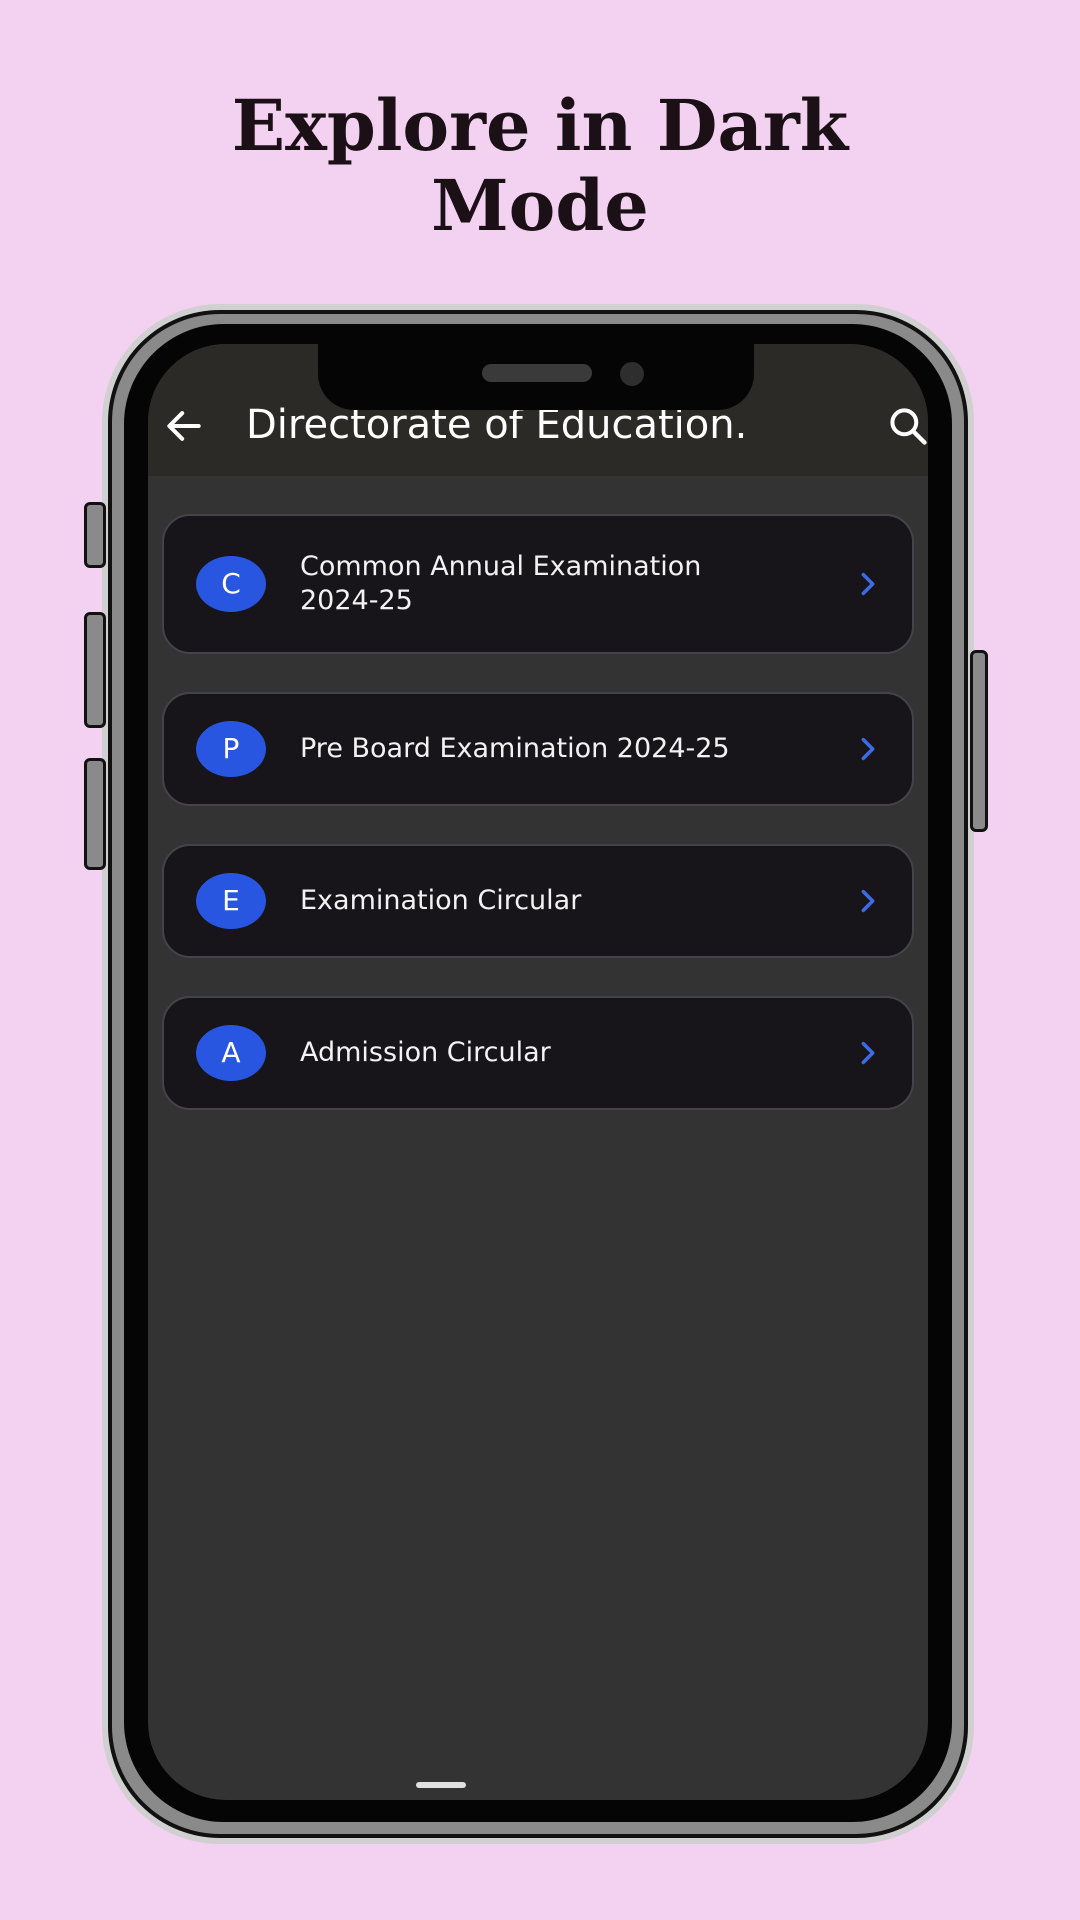 Image resolution: width=1080 pixels, height=1920 pixels. I want to click on list-item-label: Examination Circular, so click(441, 900).